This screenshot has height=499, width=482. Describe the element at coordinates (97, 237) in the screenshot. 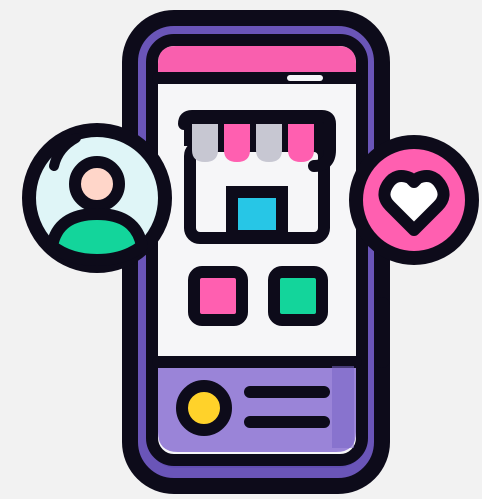

I see `avatar-body` at that location.